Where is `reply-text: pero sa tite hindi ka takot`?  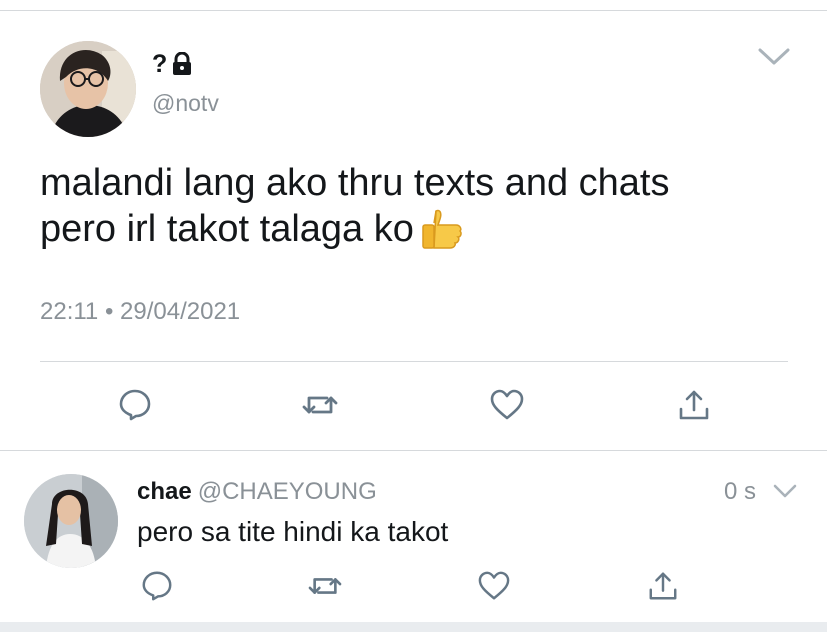
reply-text: pero sa tite hindi ka takot is located at coordinates (293, 531).